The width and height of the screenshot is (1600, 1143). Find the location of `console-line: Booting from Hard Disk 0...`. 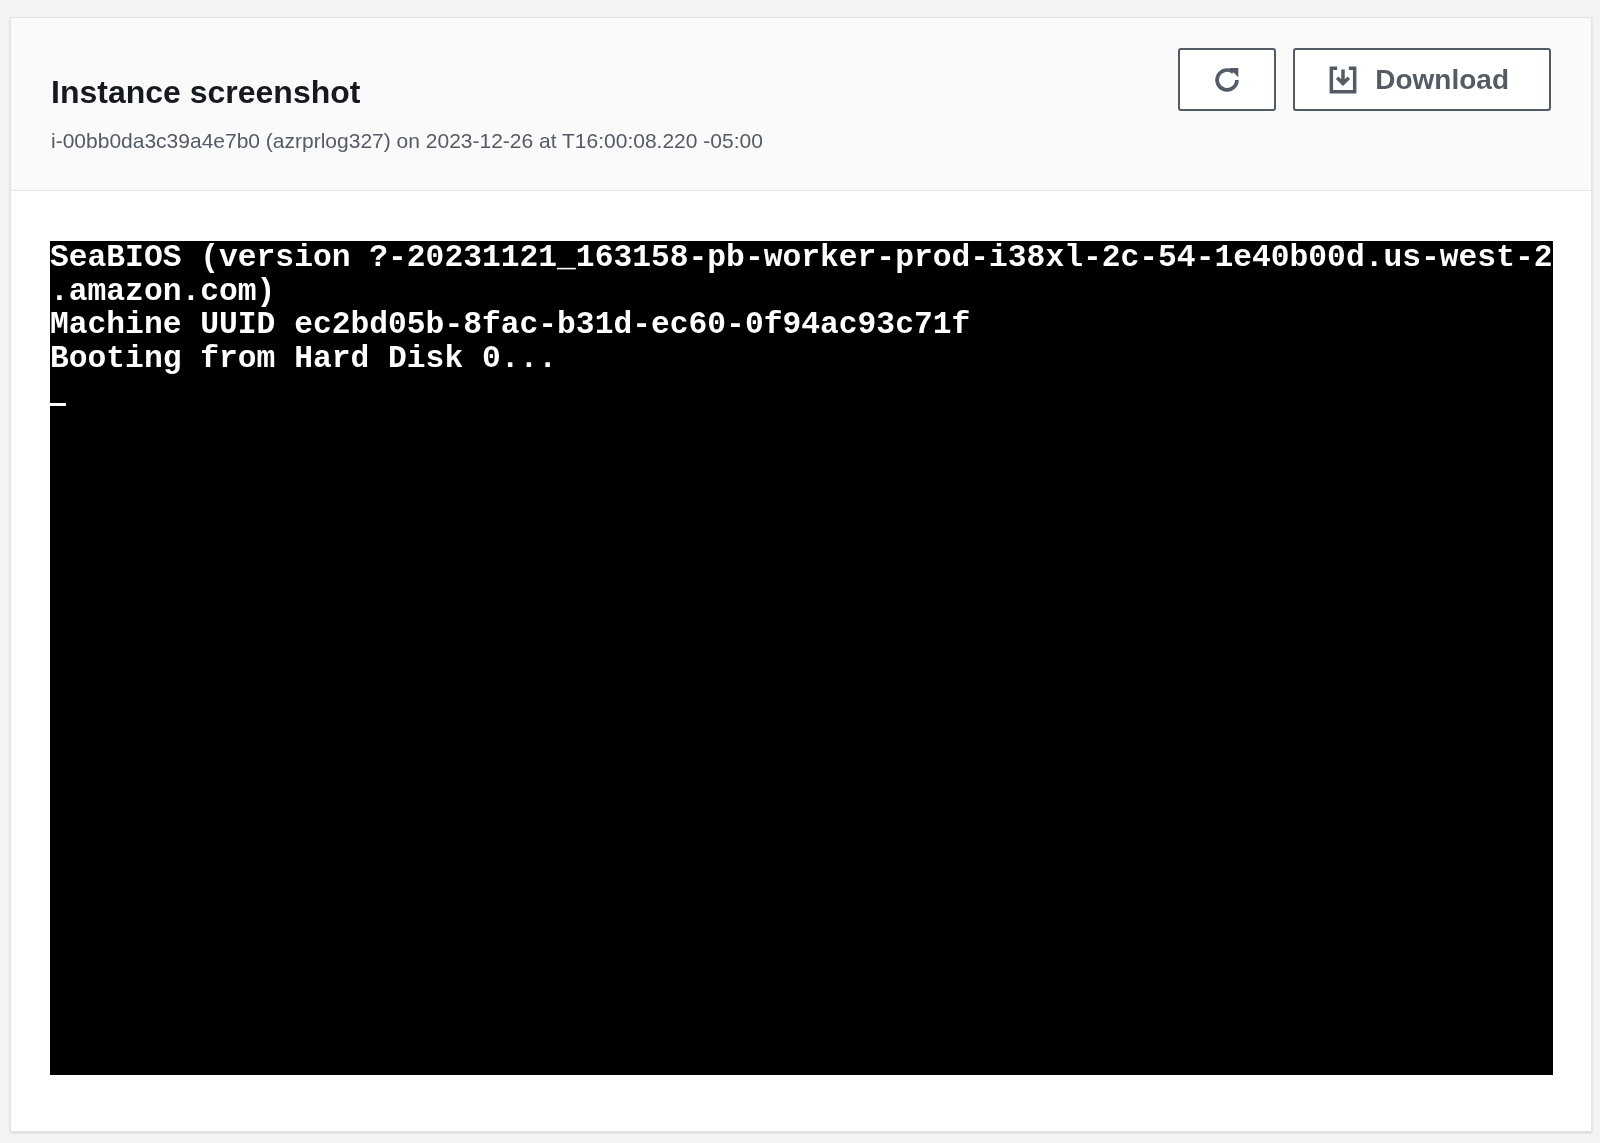

console-line: Booting from Hard Disk 0... is located at coordinates (304, 358).